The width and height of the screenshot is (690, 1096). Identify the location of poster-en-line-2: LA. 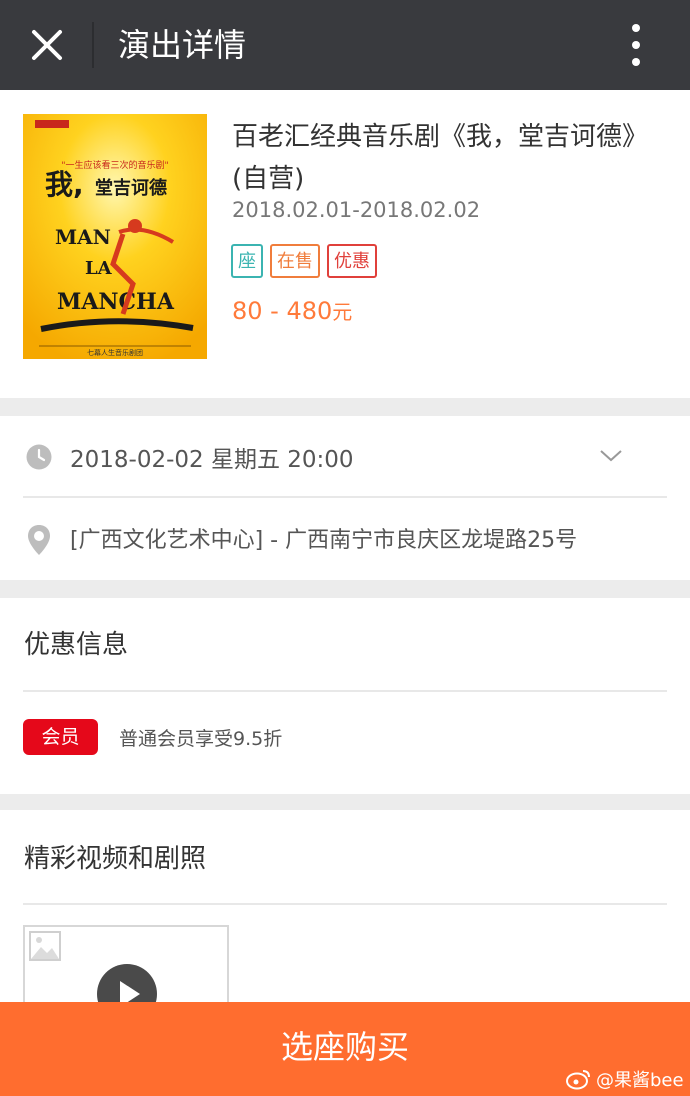
(99, 268).